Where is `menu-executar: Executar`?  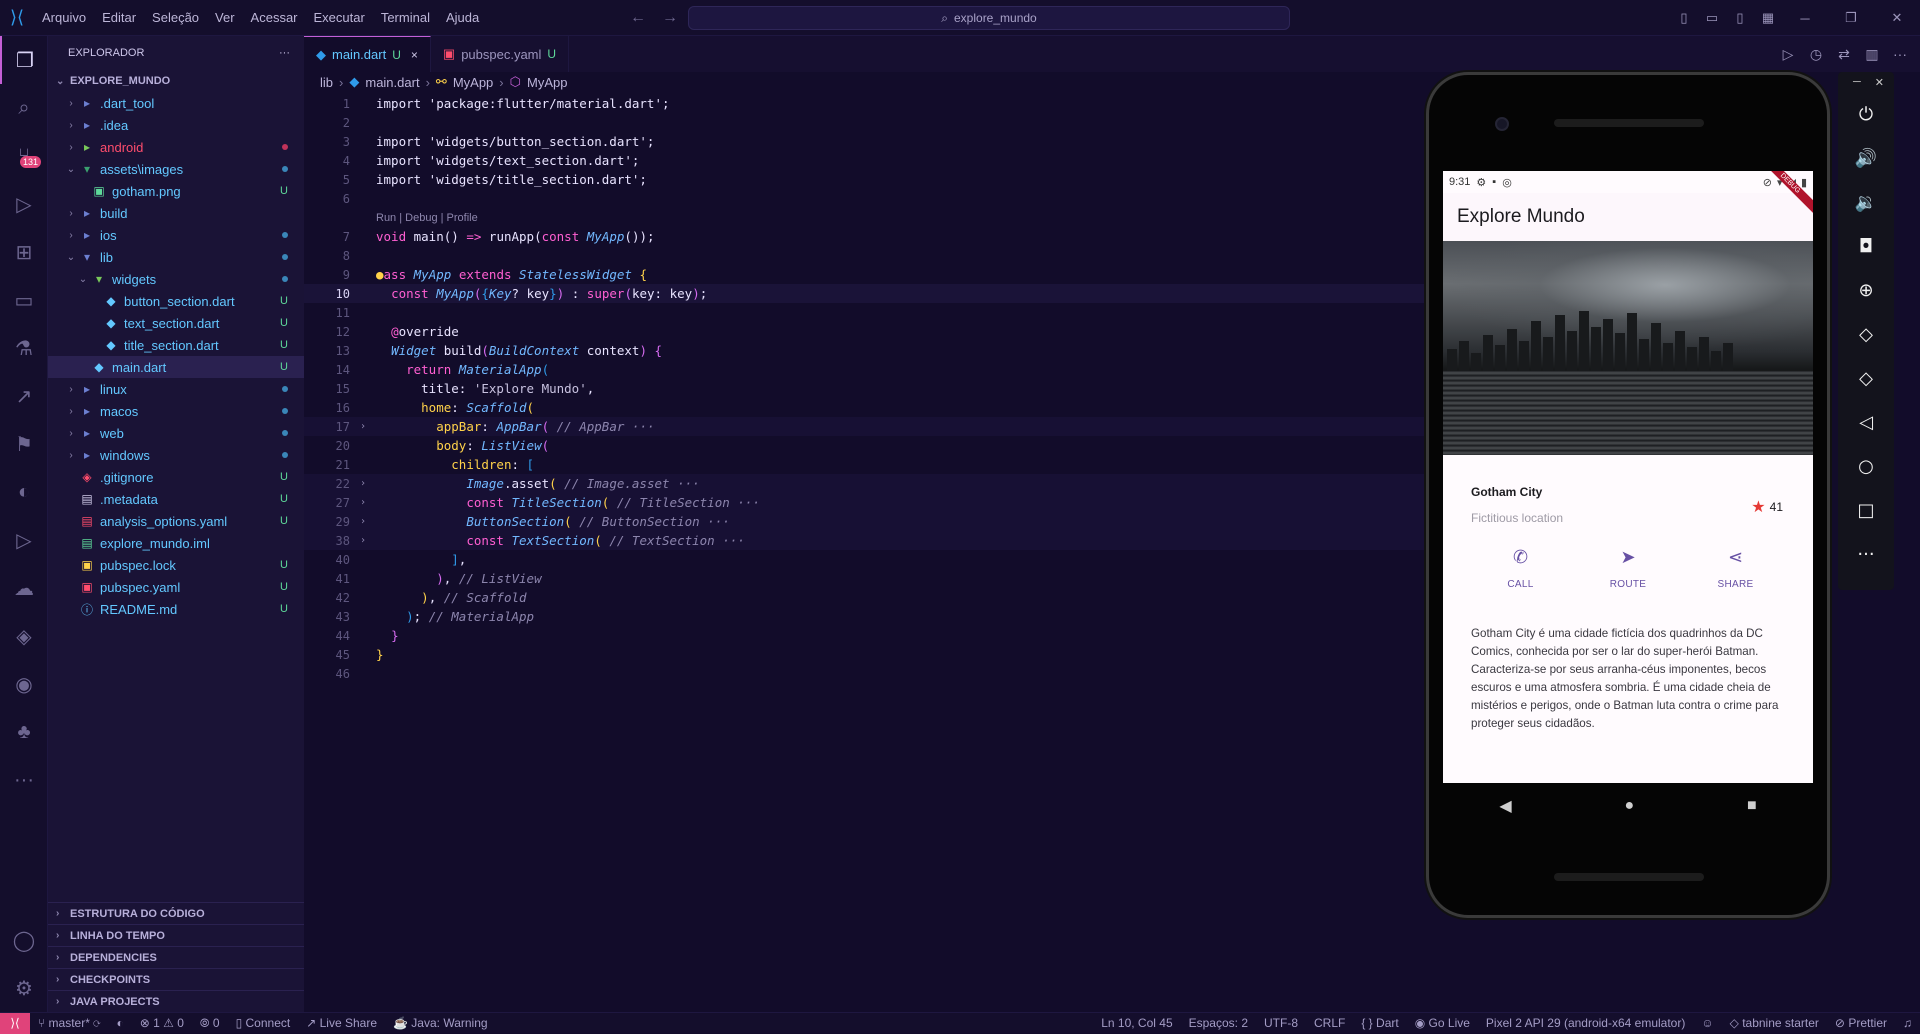
menu-executar: Executar is located at coordinates (339, 18).